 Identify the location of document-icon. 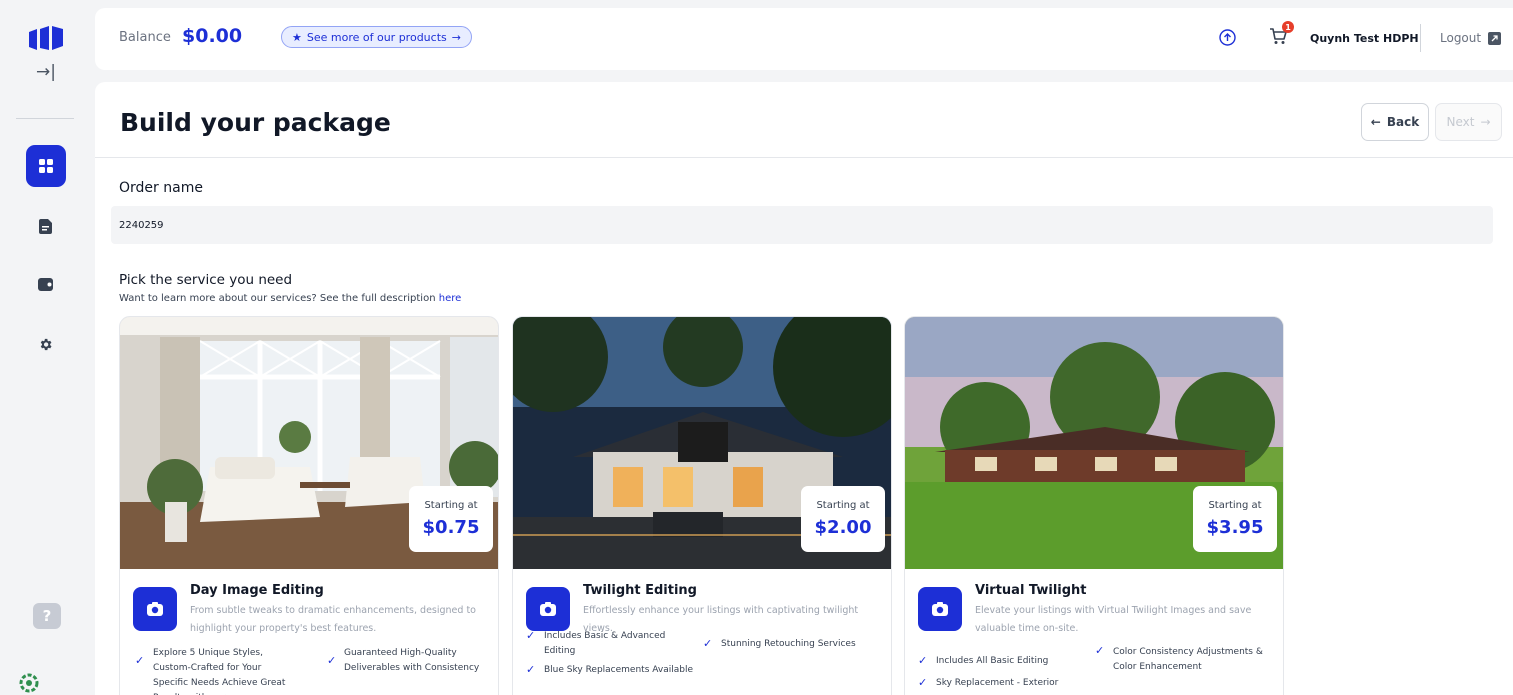
(45, 226).